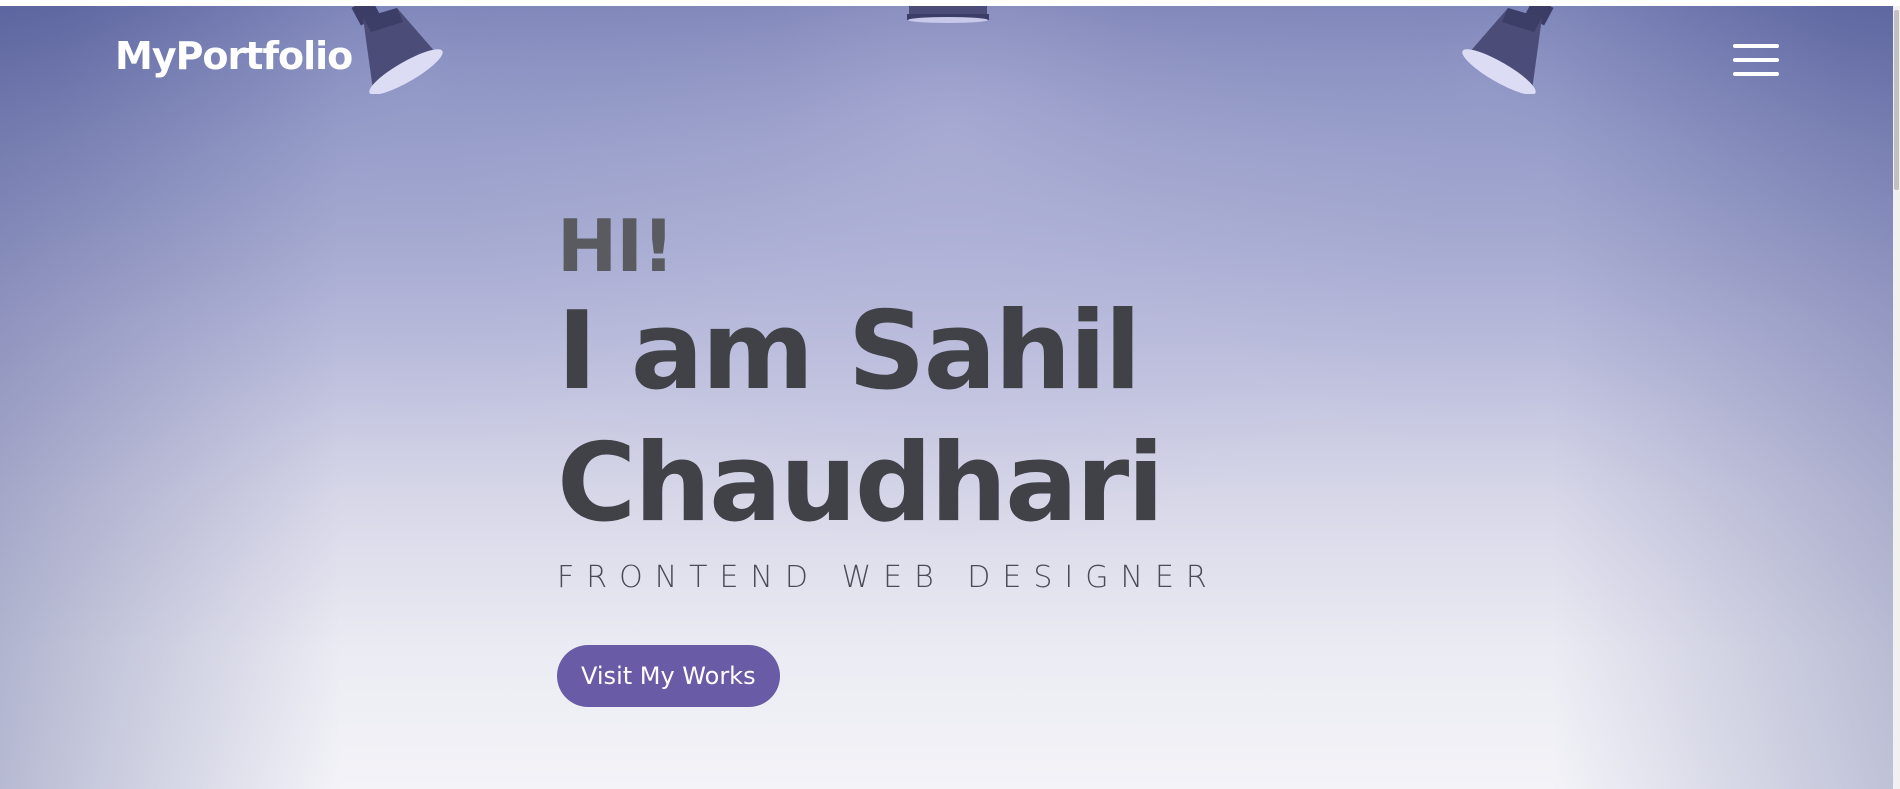 The width and height of the screenshot is (1900, 789). Describe the element at coordinates (1896, 100) in the screenshot. I see `scrollbar-thumb` at that location.